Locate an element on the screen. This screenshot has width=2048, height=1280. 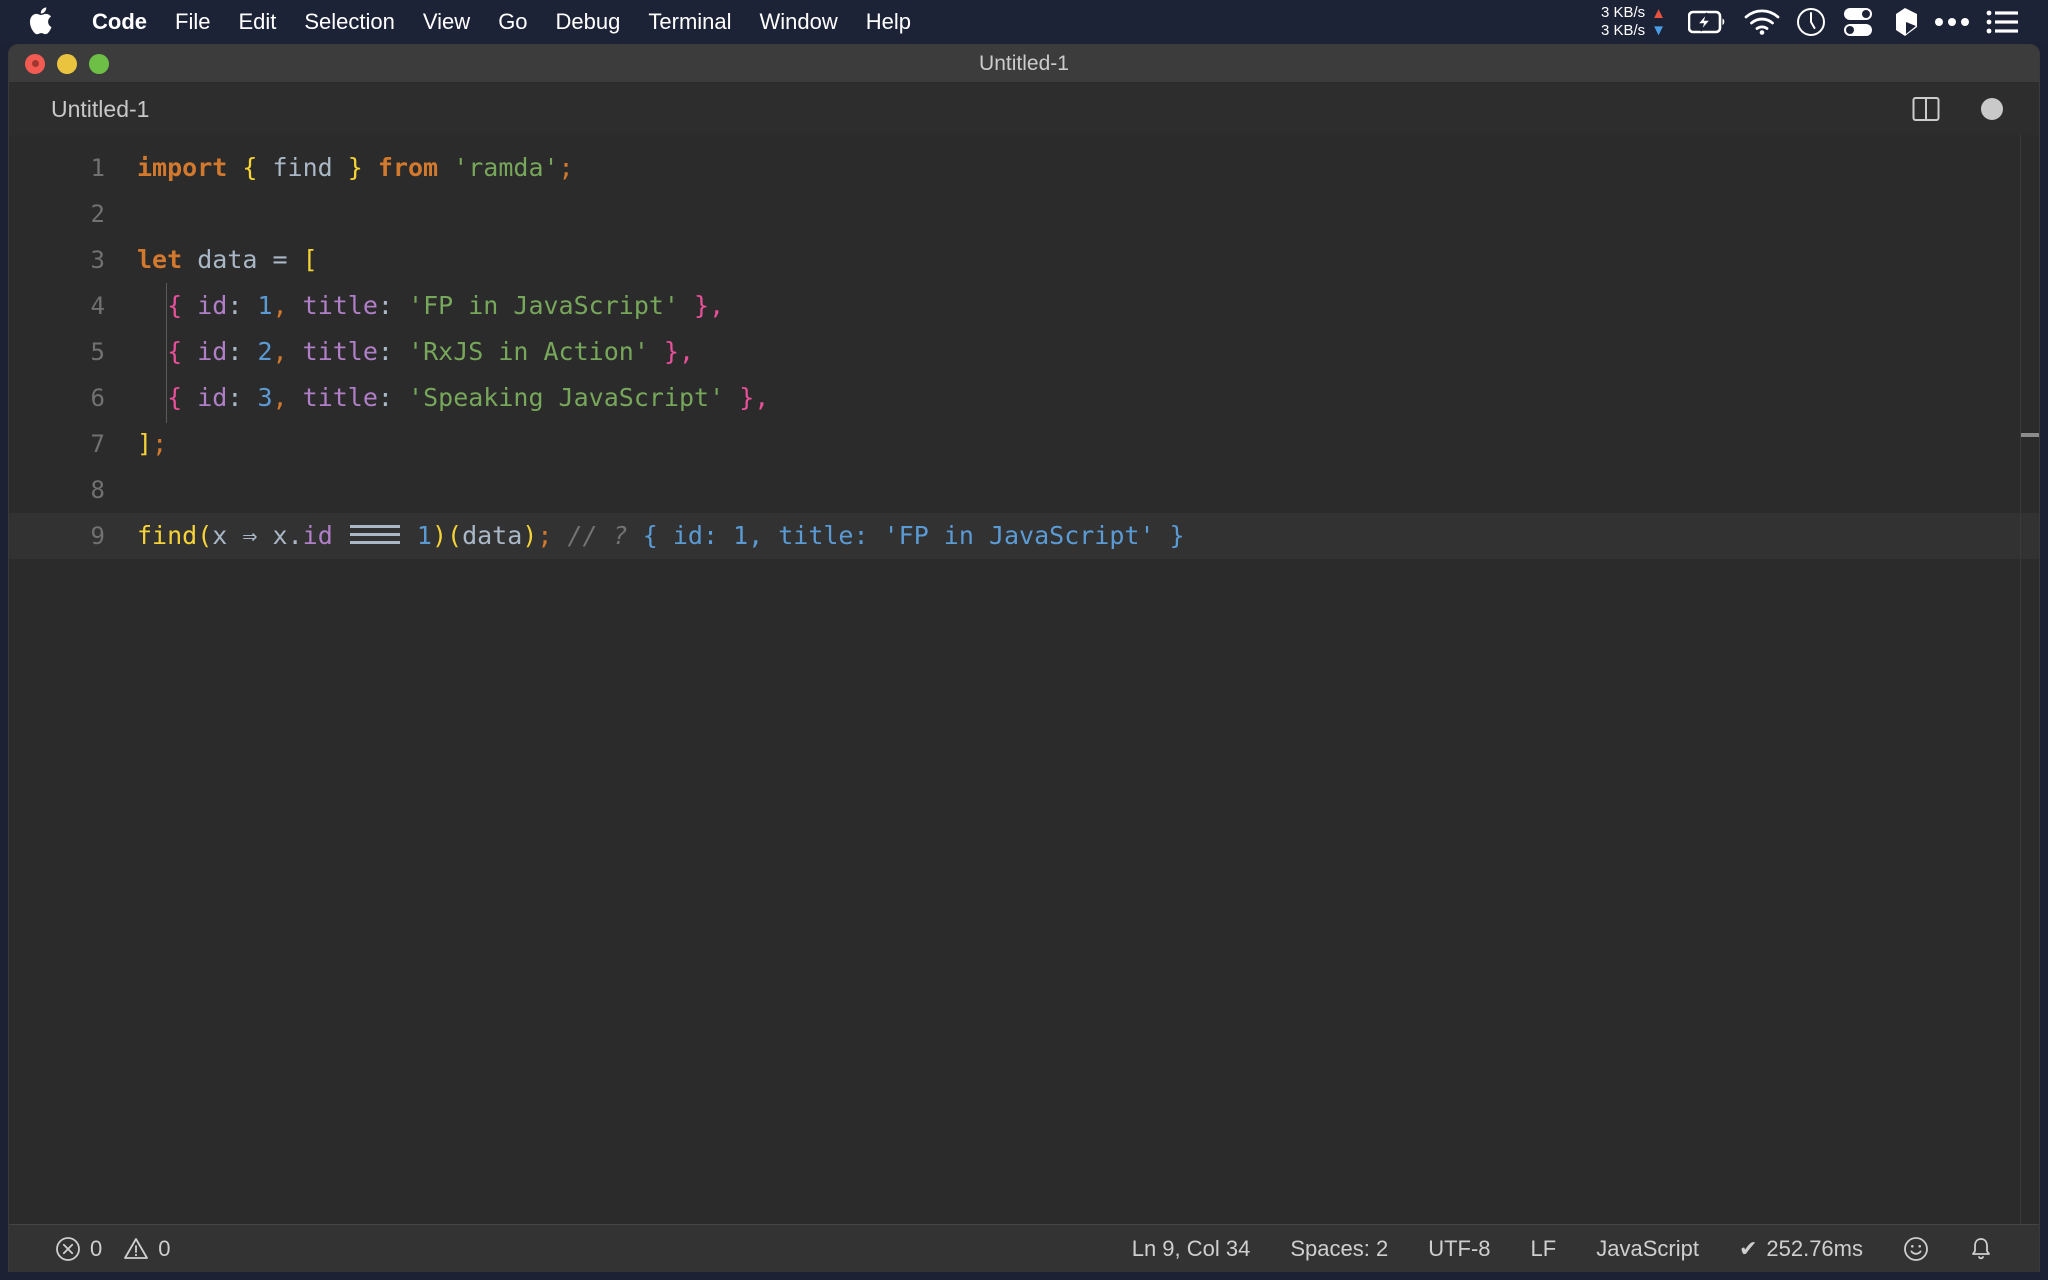
code-line: 8 is located at coordinates (1024, 490).